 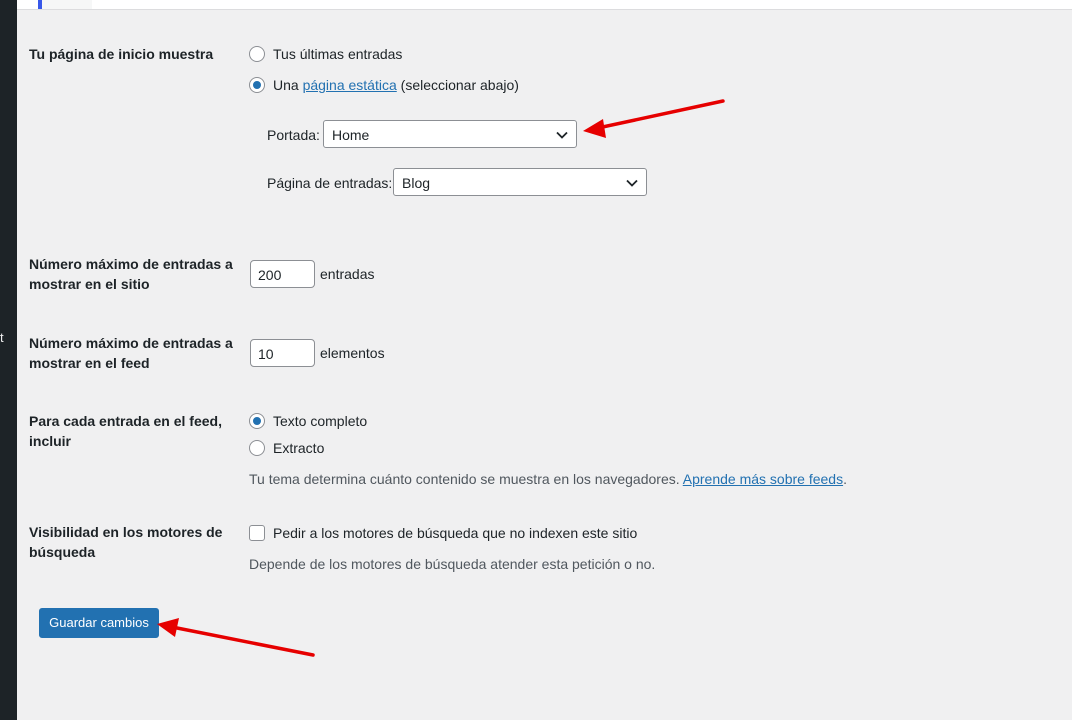 What do you see at coordinates (40, 4) in the screenshot?
I see `active-tab-indicator` at bounding box center [40, 4].